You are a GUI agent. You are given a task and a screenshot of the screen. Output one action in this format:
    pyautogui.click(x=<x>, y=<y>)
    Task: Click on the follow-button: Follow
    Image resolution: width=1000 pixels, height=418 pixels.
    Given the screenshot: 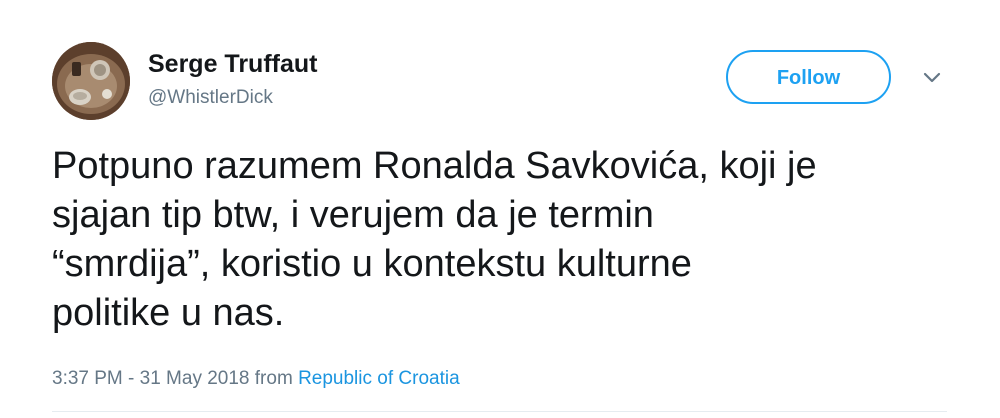 What is the action you would take?
    pyautogui.click(x=808, y=77)
    